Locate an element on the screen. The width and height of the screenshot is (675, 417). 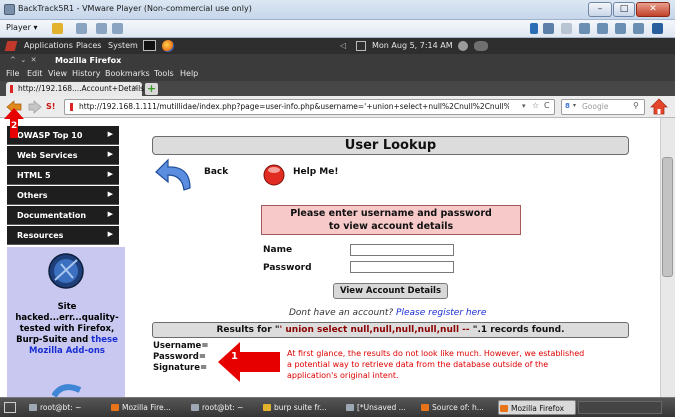
firefox-window-title: Mozilla Firefox is located at coordinates (88, 60).